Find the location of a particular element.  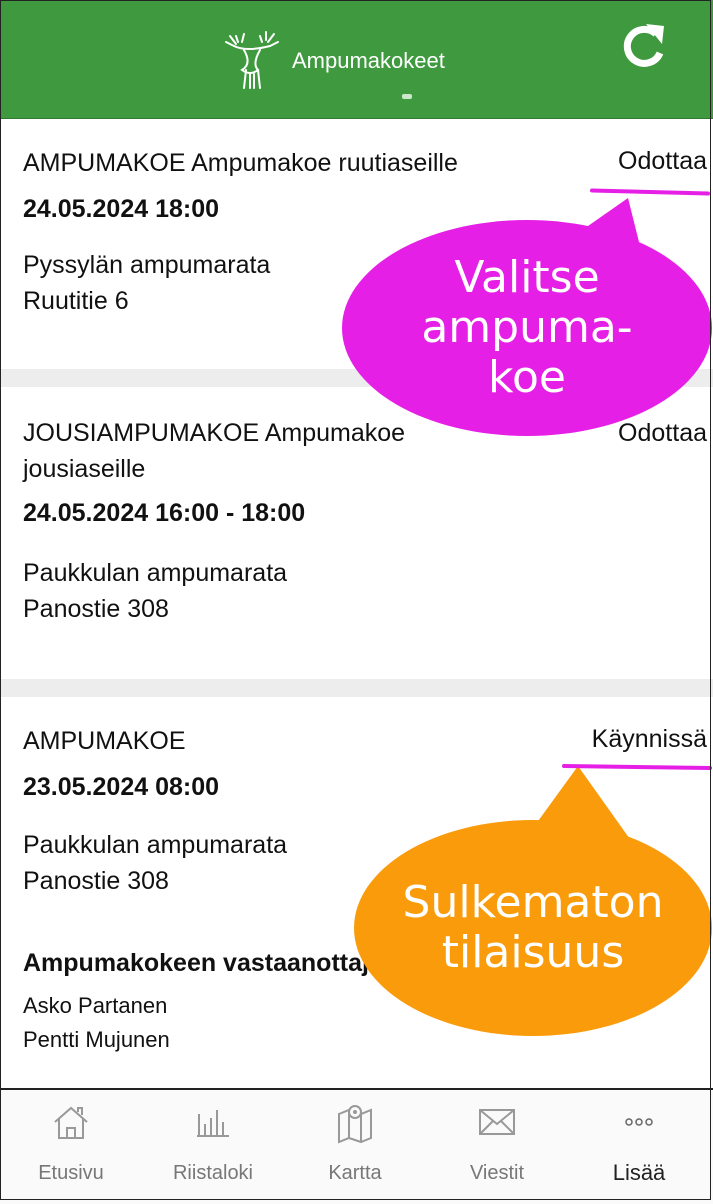

callout-text: koe is located at coordinates (527, 377).